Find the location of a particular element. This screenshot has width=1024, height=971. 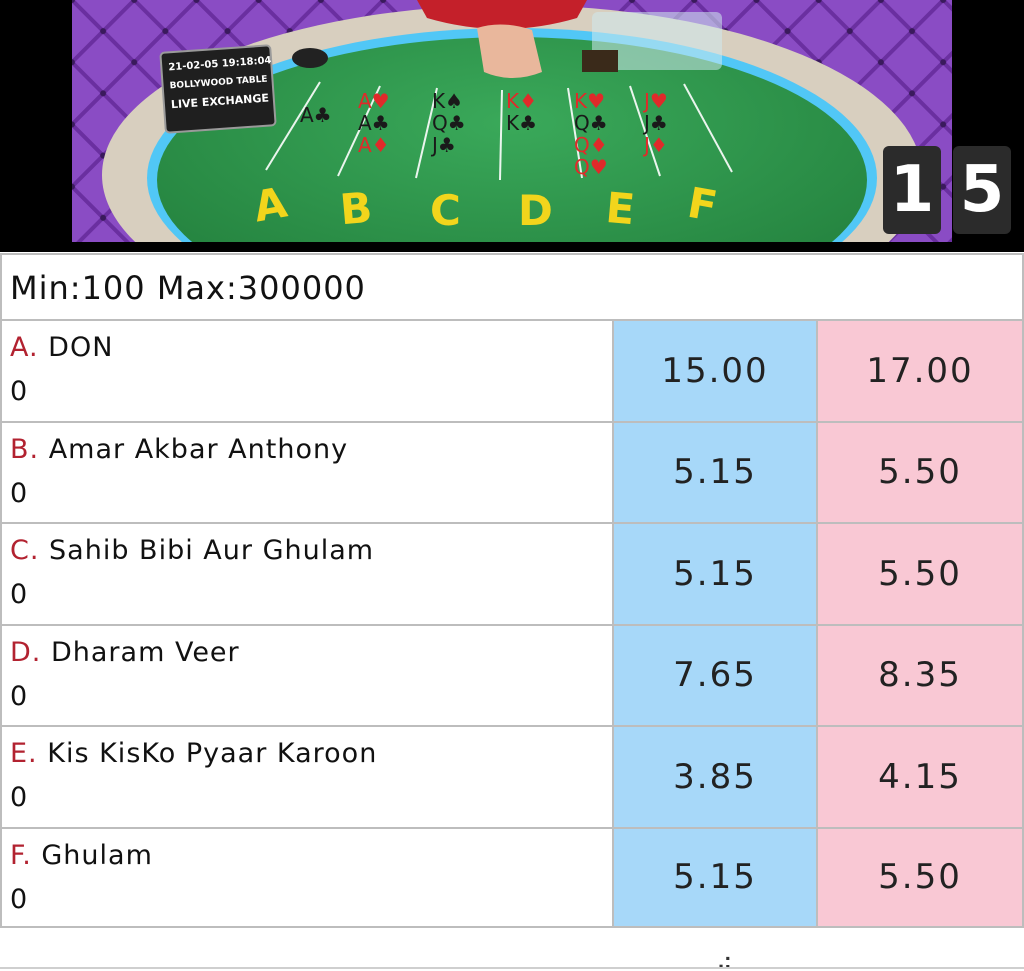

card-column-c: K♠ Q♣ J♣ is located at coordinates (462, 123).